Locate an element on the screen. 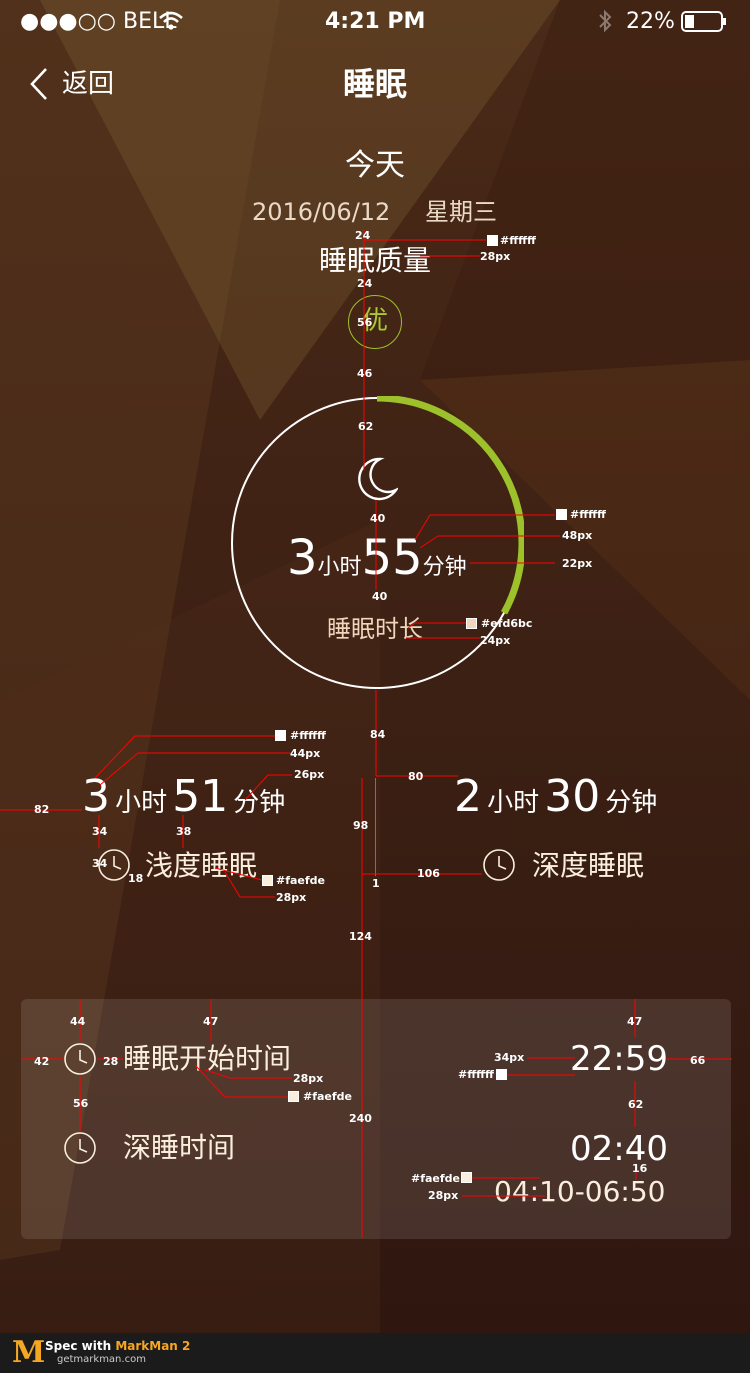 The width and height of the screenshot is (750, 1373). markman-footer: M Spec with MarkMan 2 getmarkman.com is located at coordinates (375, 1353).